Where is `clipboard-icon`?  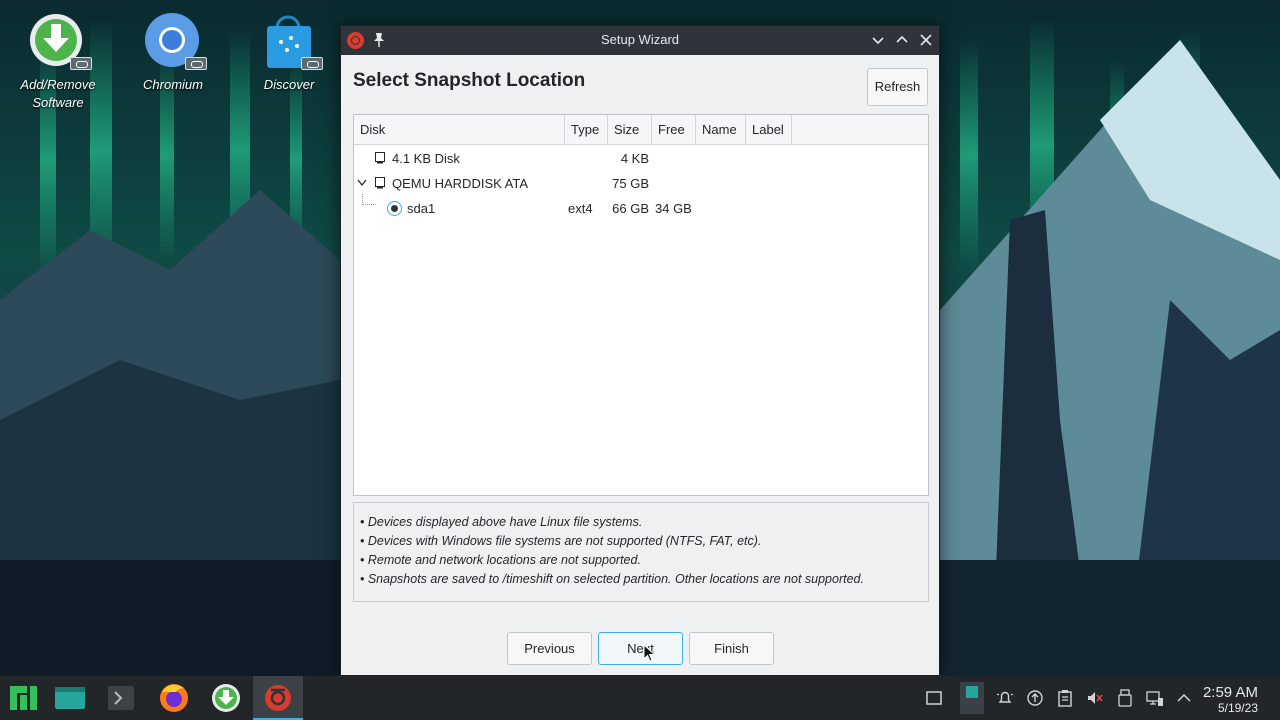
clipboard-icon is located at coordinates (1065, 698).